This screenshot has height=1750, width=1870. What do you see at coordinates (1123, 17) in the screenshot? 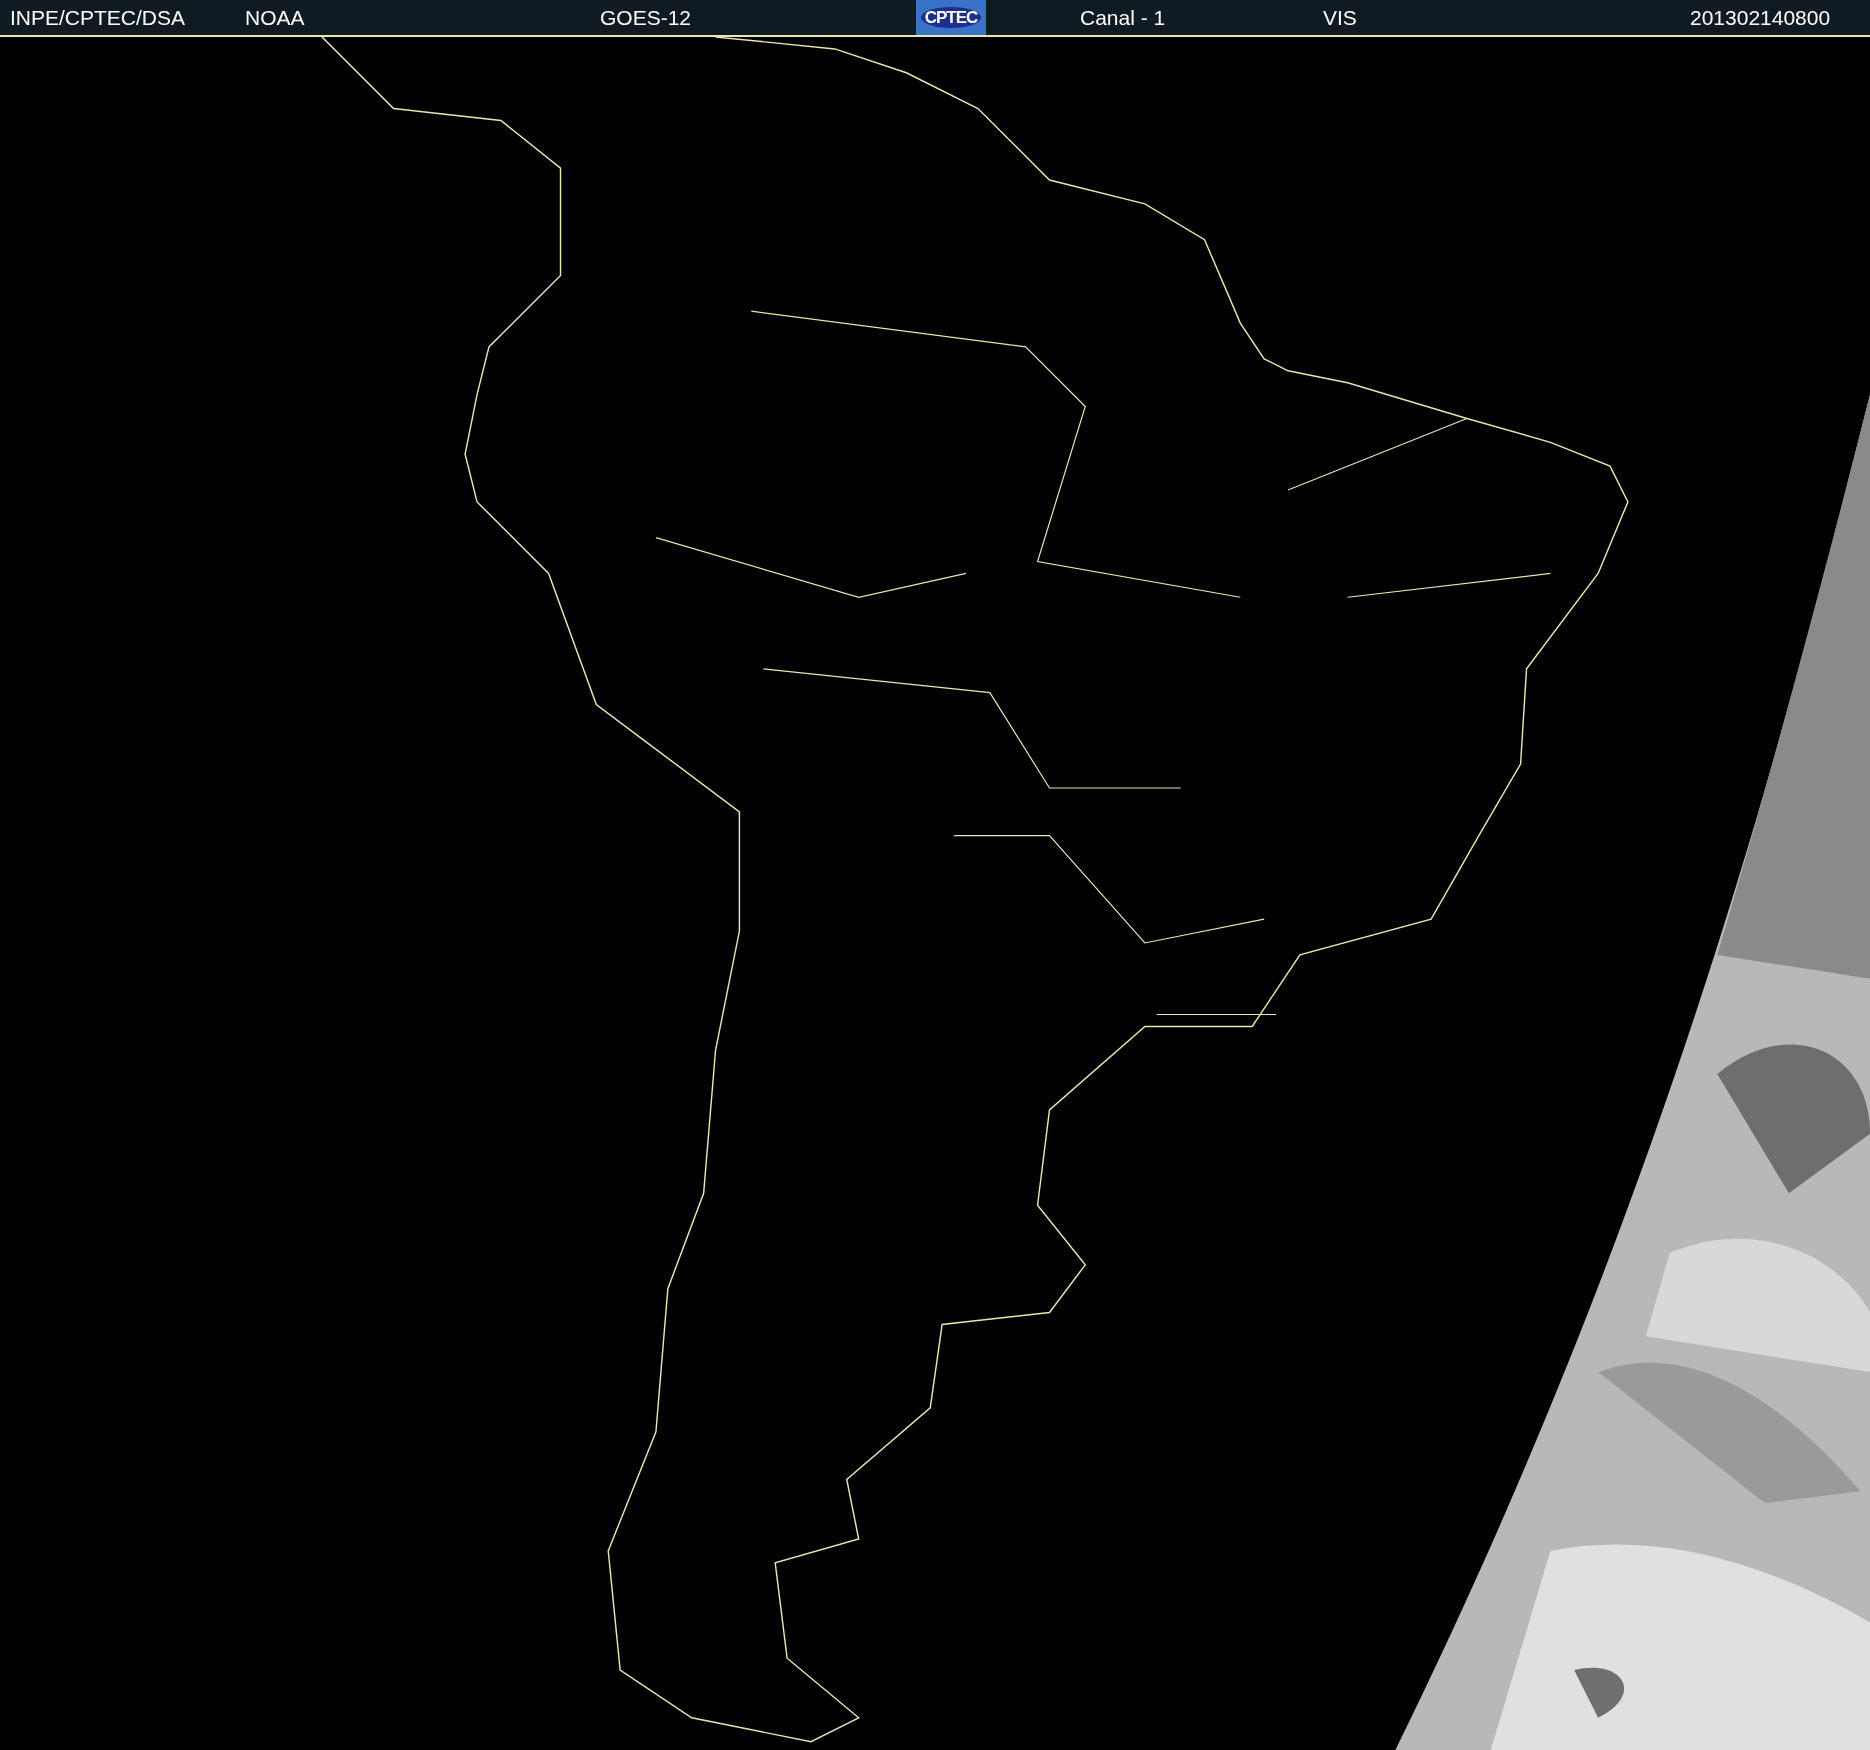
I see `header-label: Canal - 1` at bounding box center [1123, 17].